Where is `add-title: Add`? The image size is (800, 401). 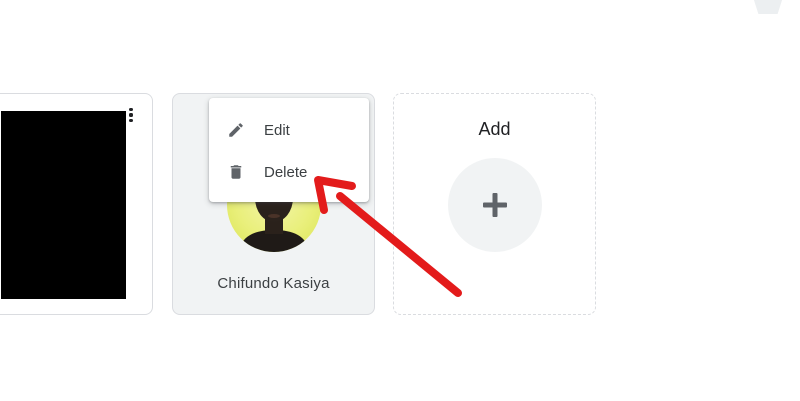 add-title: Add is located at coordinates (494, 129).